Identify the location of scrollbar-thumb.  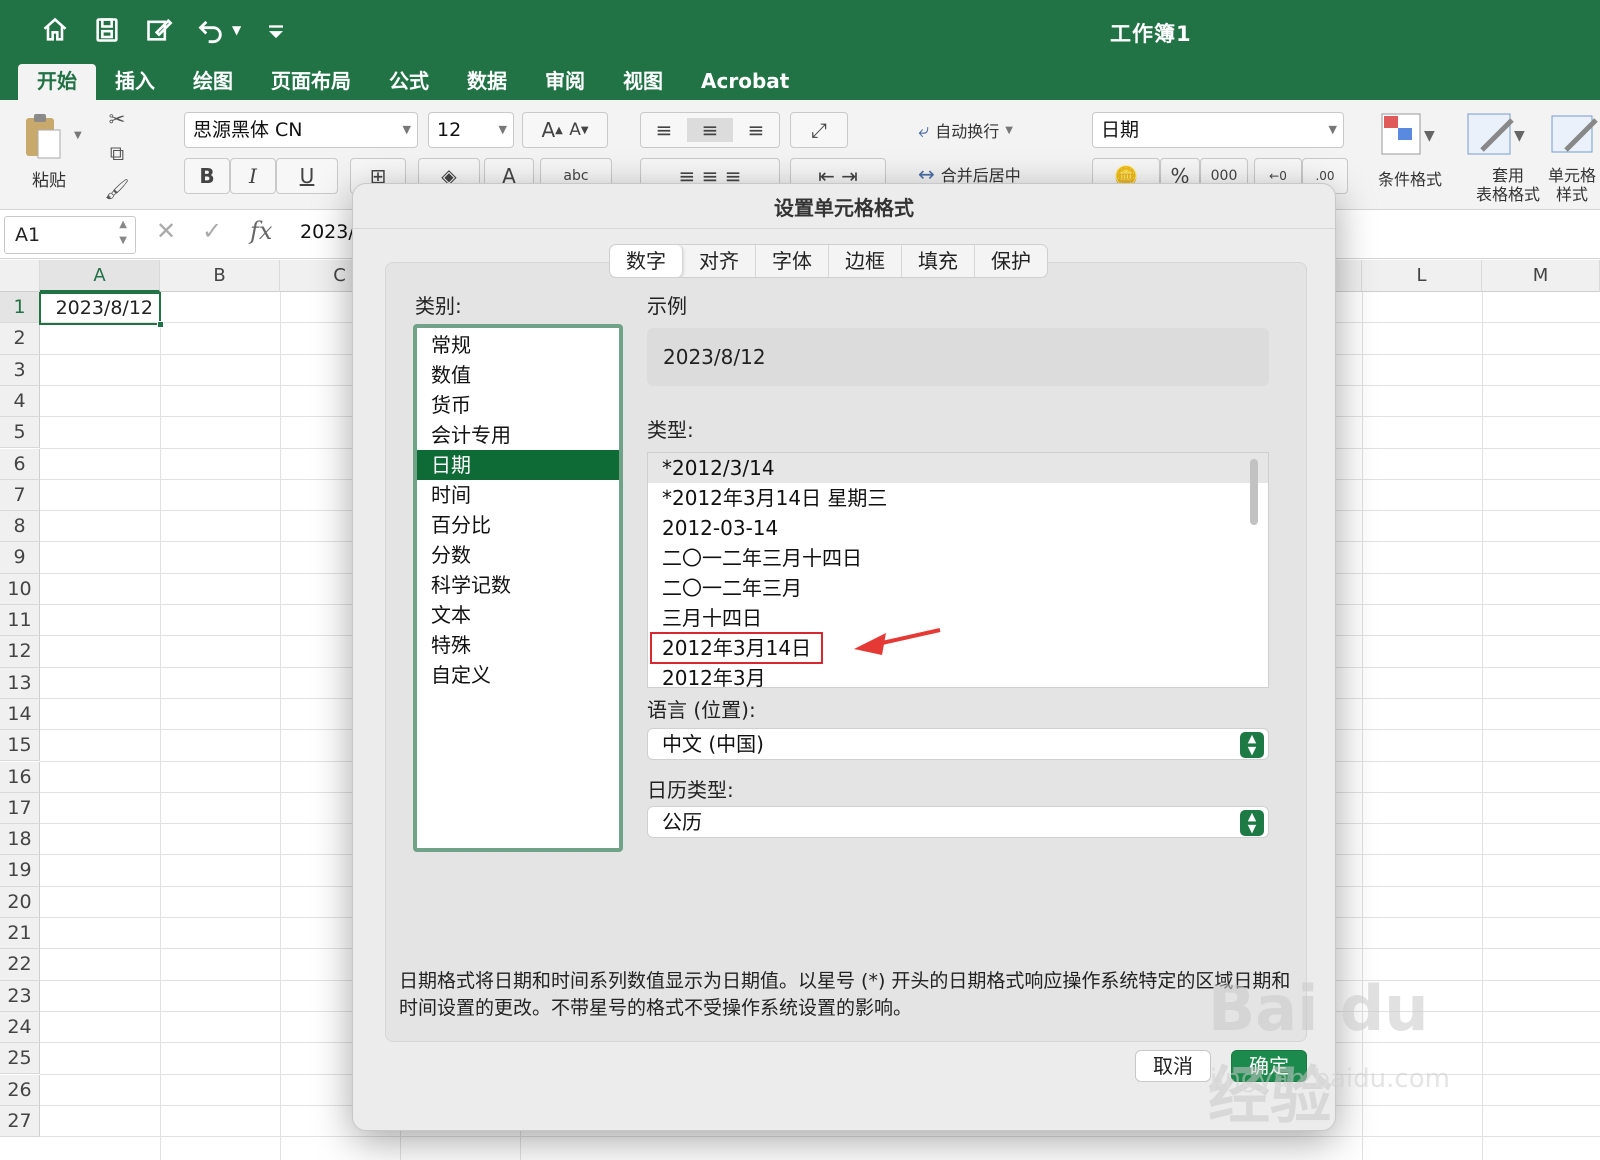
(1254, 492).